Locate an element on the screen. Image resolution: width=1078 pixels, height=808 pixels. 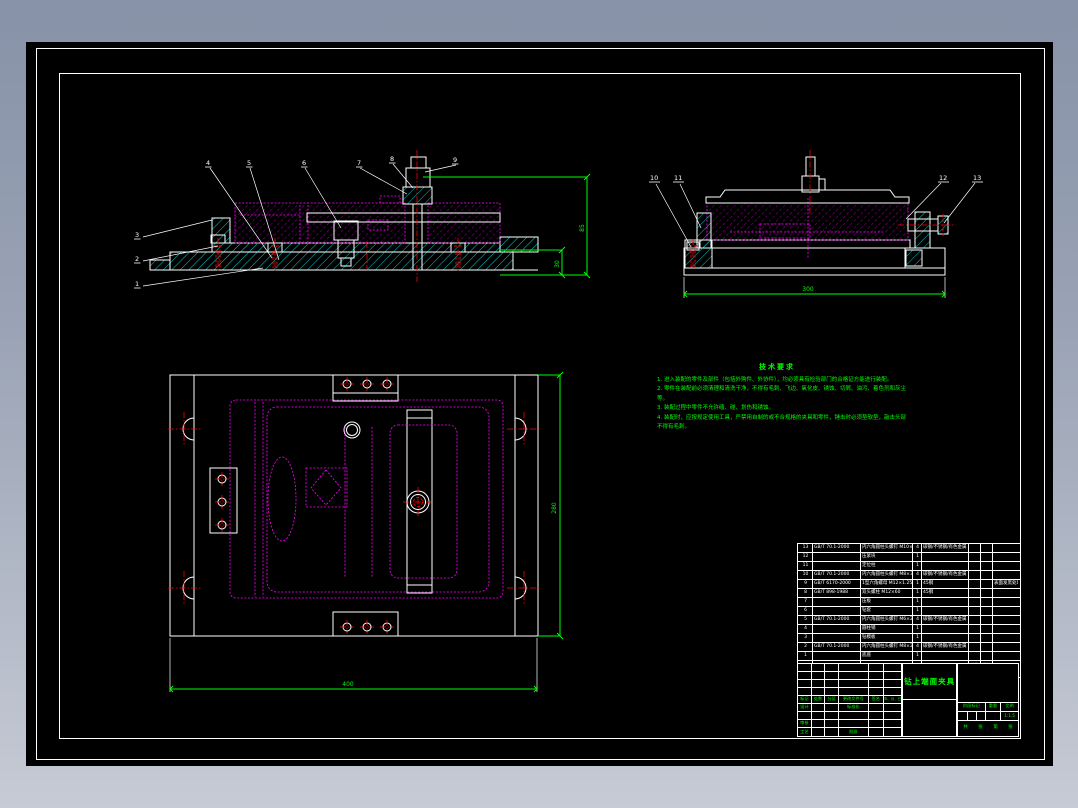
drawing-number-cell is located at coordinates (929, 718).